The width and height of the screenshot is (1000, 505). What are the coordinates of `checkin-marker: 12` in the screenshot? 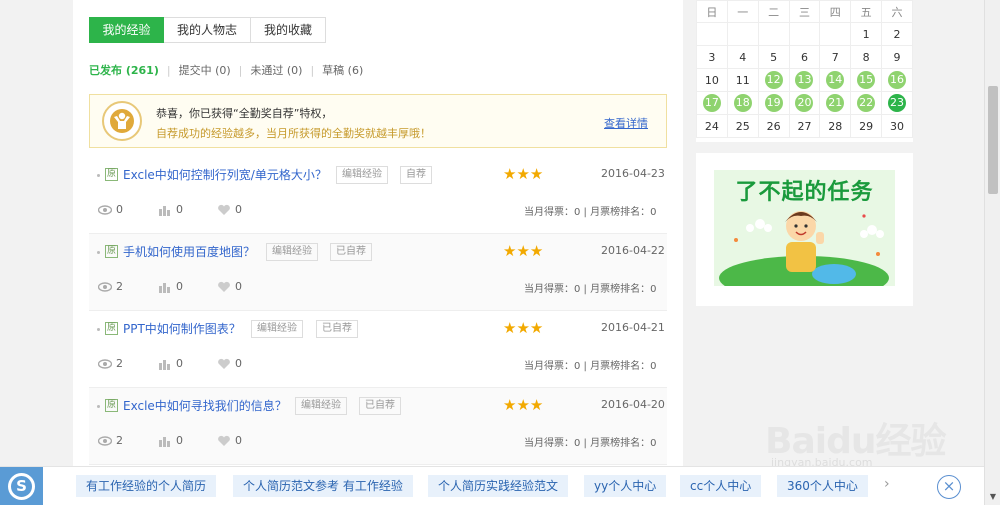 It's located at (773, 80).